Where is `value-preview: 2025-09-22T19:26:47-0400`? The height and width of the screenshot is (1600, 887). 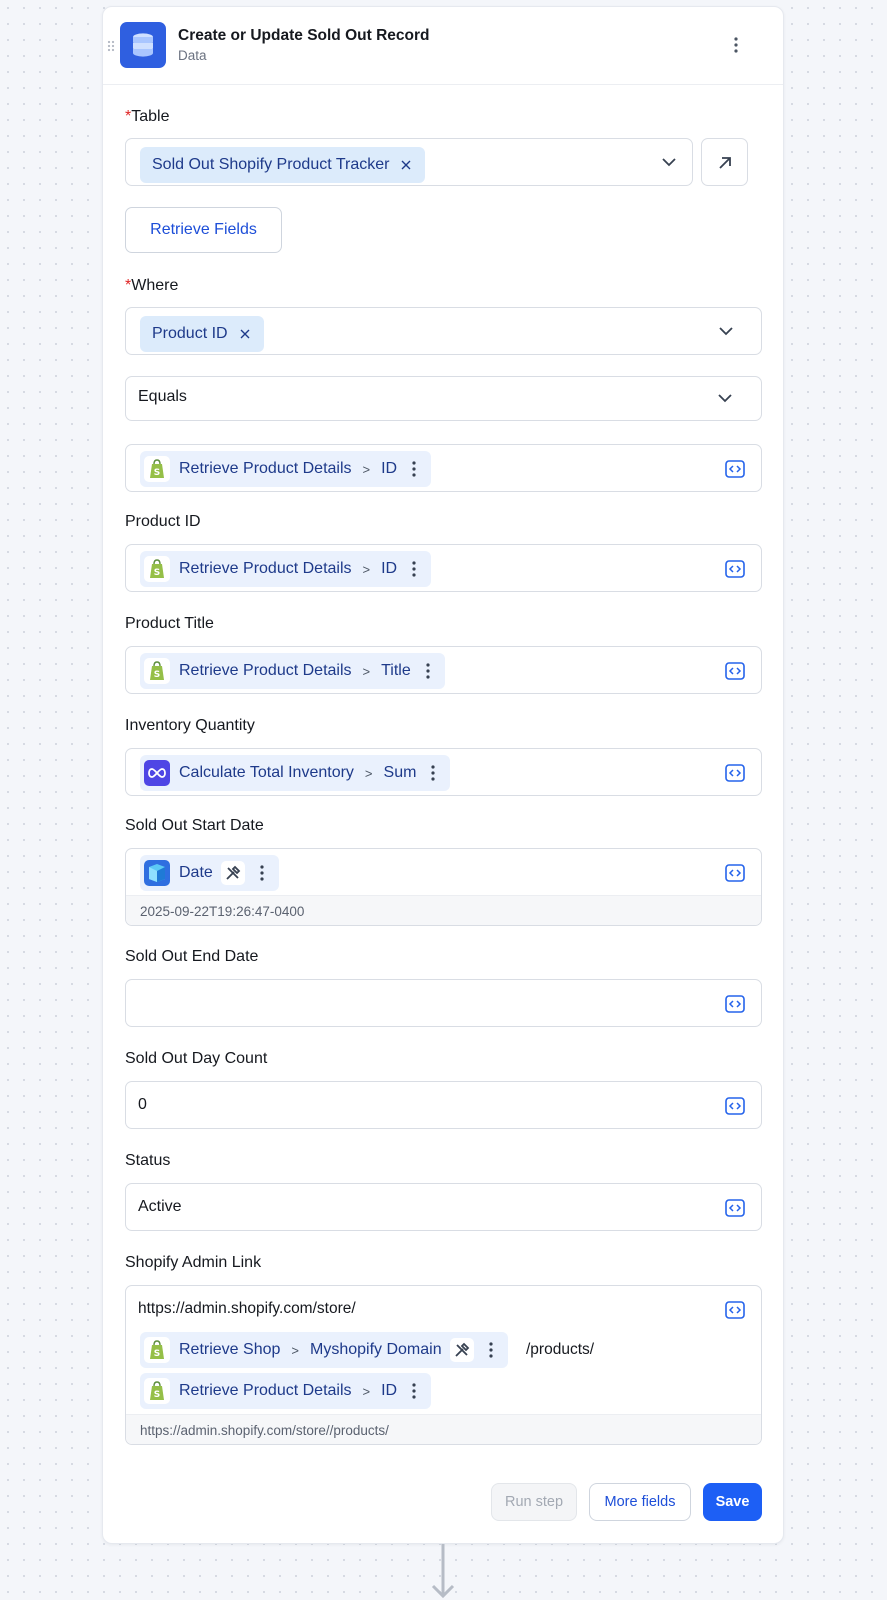
value-preview: 2025-09-22T19:26:47-0400 is located at coordinates (443, 910).